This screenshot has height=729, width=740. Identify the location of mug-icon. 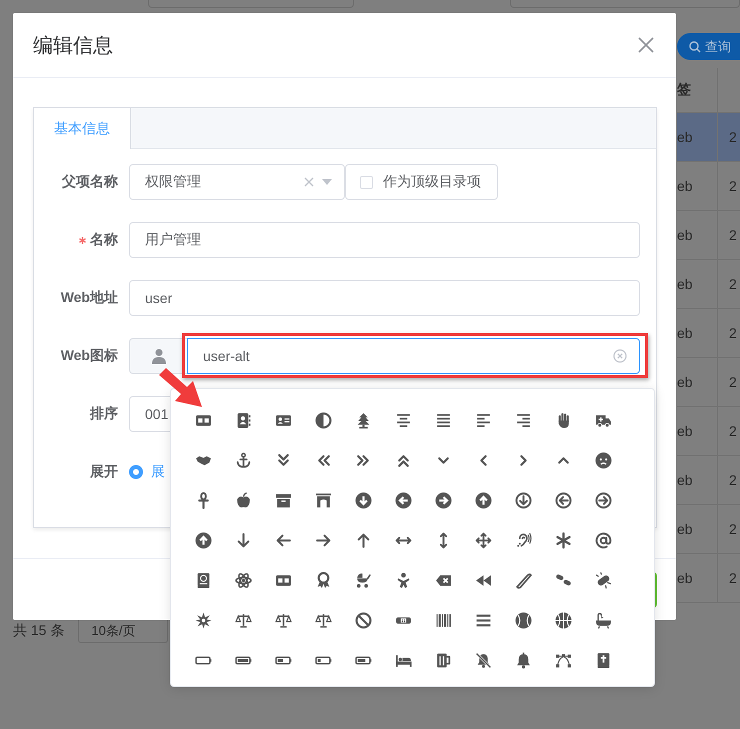
(443, 660).